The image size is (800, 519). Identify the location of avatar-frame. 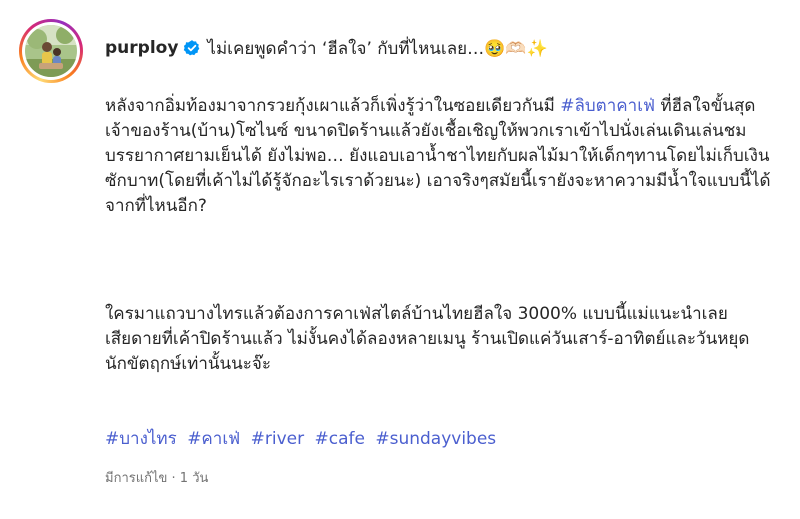
(51, 51).